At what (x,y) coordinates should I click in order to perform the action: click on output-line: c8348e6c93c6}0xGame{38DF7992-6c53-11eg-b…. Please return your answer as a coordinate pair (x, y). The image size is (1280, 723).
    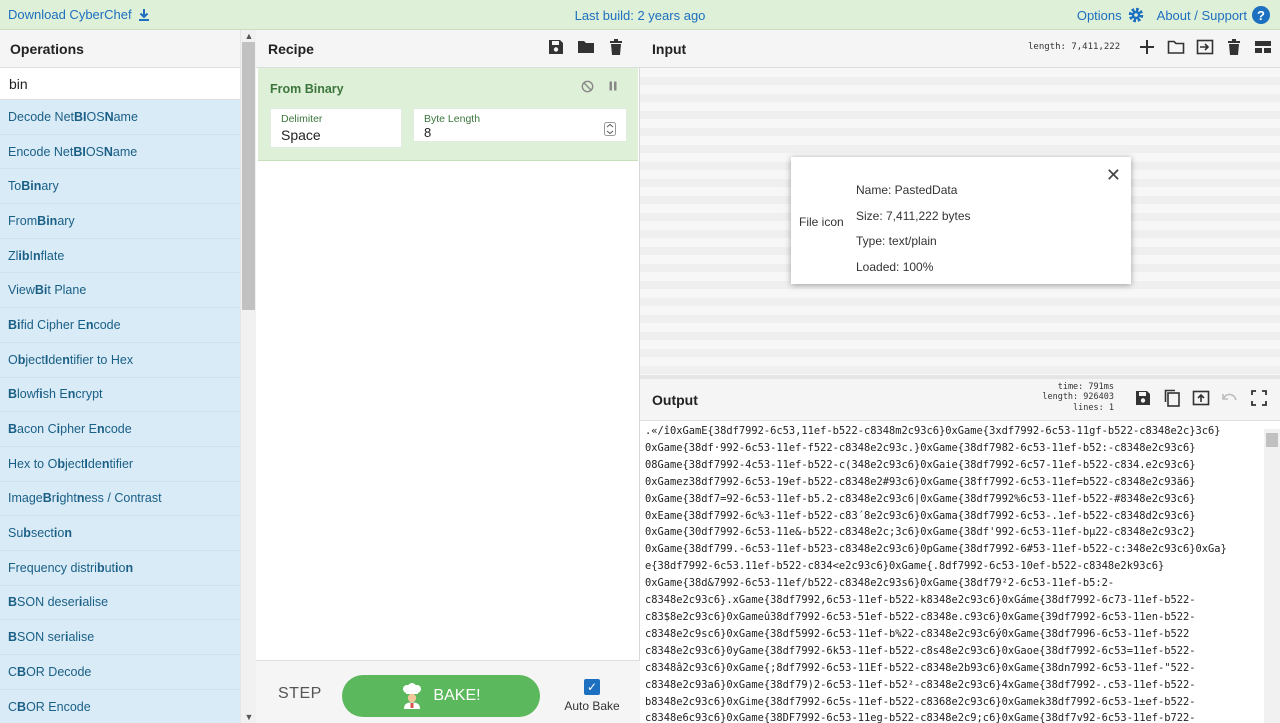
    Looking at the image, I should click on (920, 717).